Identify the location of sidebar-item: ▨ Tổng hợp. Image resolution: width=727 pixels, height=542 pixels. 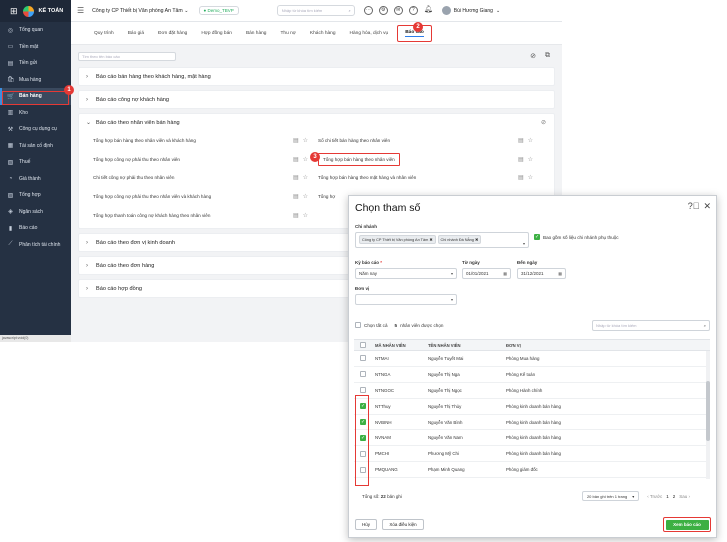
(35, 195).